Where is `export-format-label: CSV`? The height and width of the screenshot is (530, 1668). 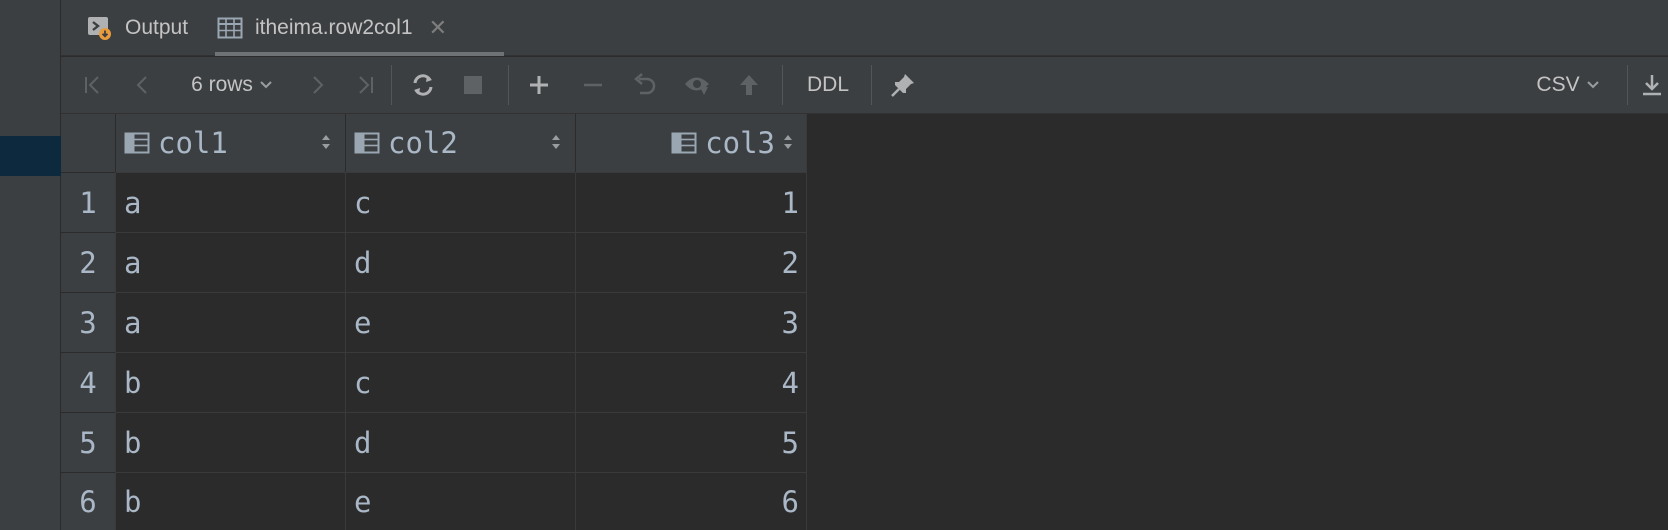 export-format-label: CSV is located at coordinates (1558, 84).